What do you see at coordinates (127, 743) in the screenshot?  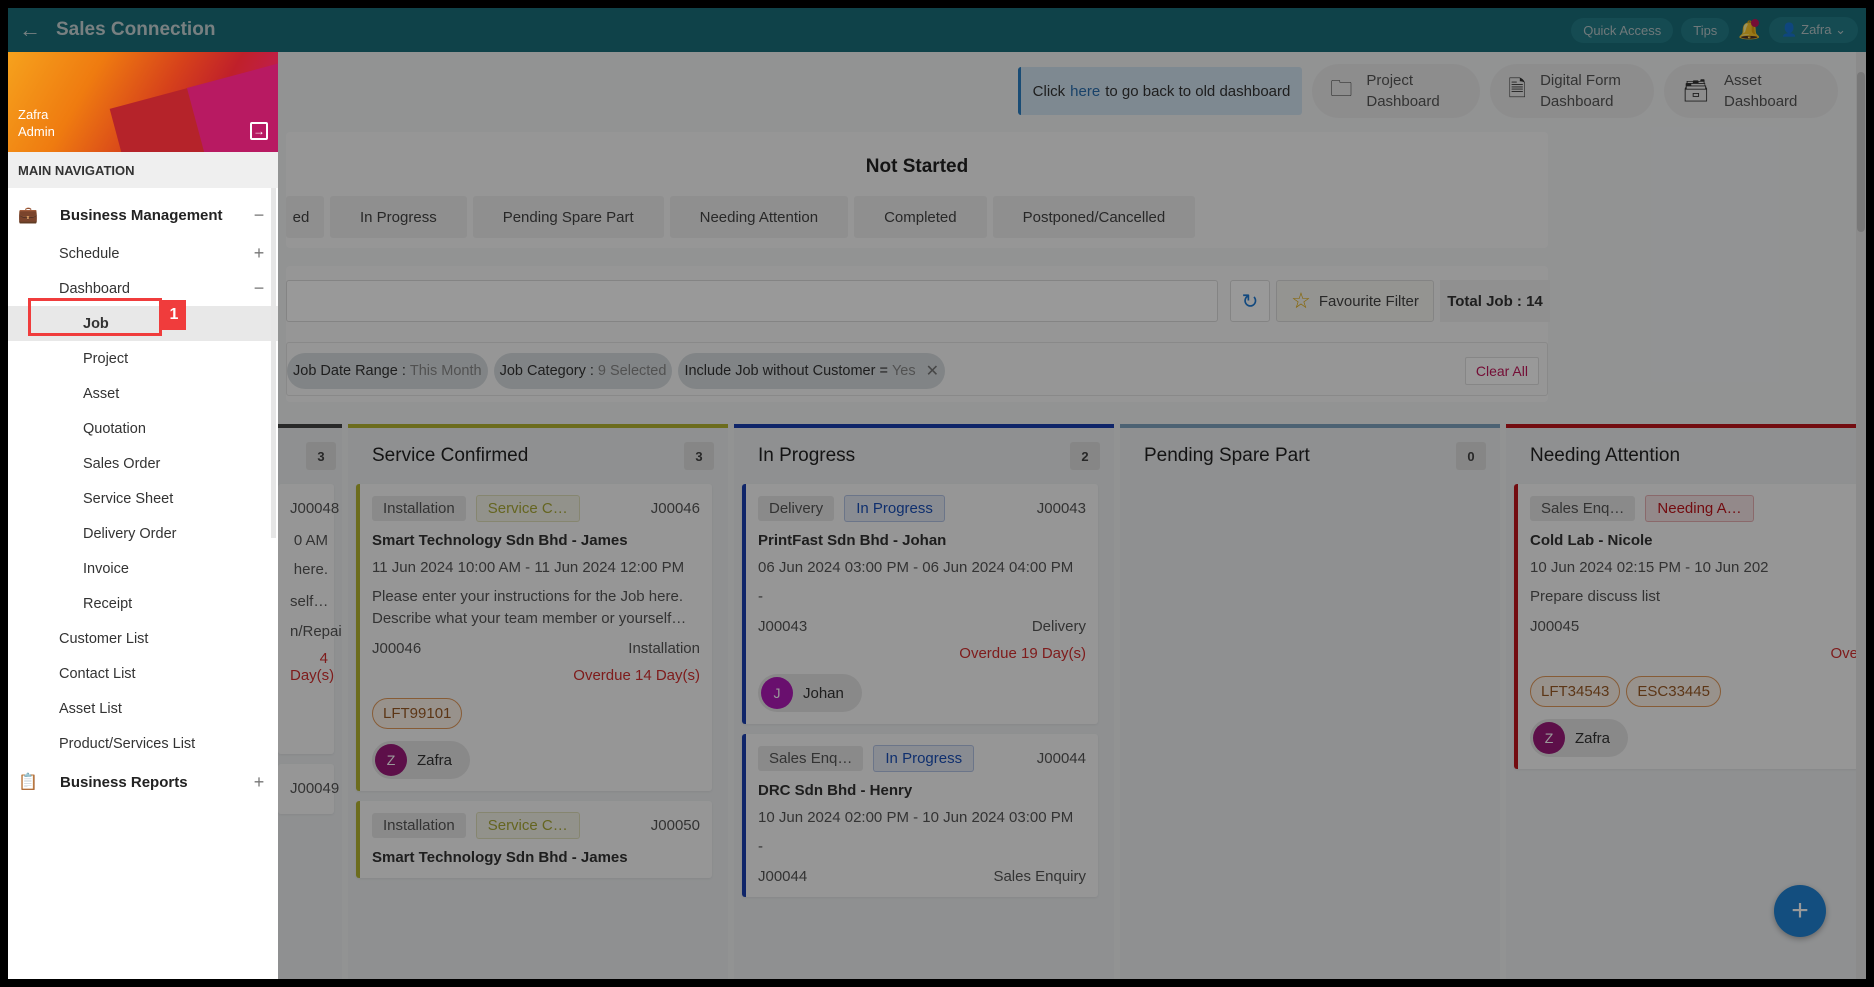 I see `sidebar-item-label: Product/Services List` at bounding box center [127, 743].